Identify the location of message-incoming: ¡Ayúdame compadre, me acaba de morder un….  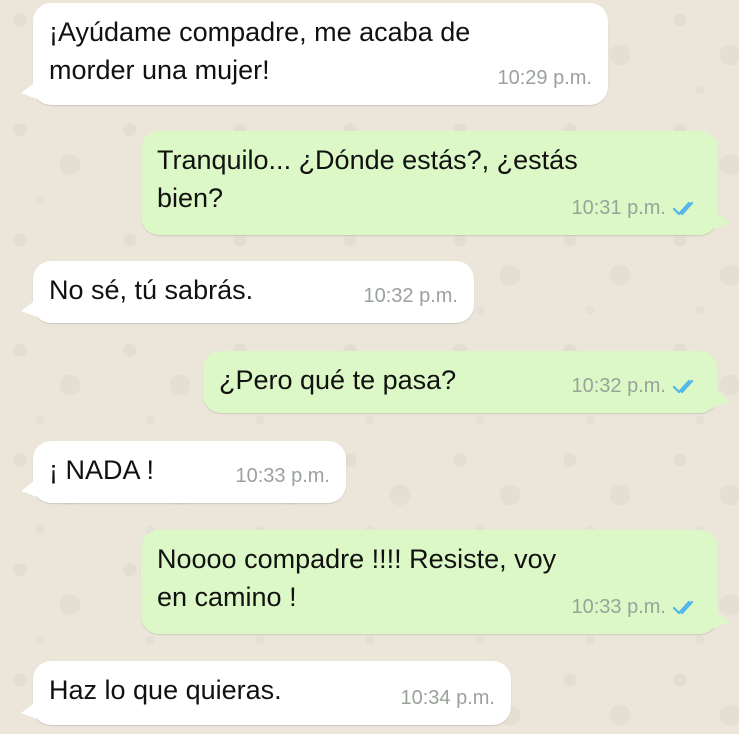
(314, 54).